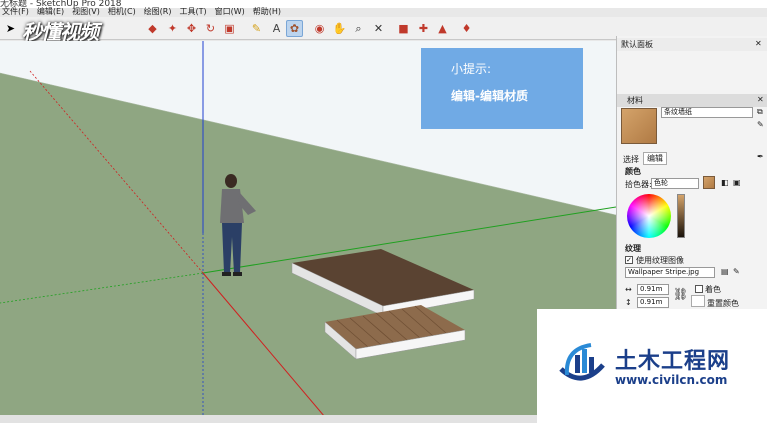 The width and height of the screenshot is (767, 423). I want to click on brand-url: www.civilcn.com, so click(671, 380).